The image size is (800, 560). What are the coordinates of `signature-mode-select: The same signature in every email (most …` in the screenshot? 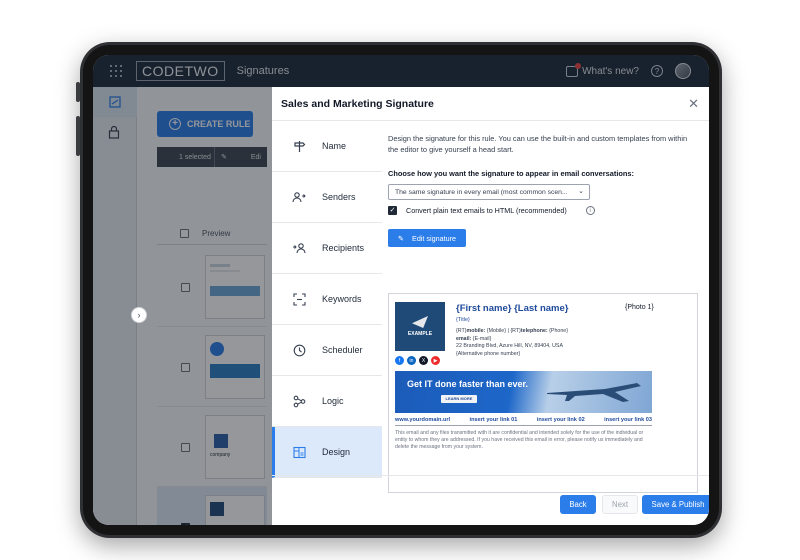 It's located at (489, 192).